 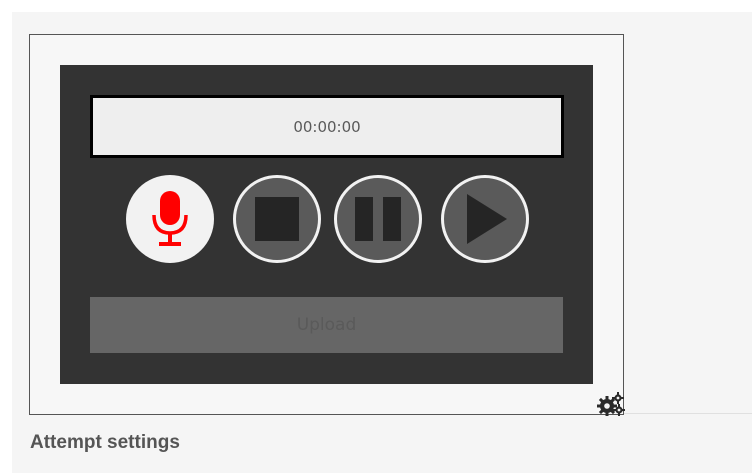 I want to click on divider, so click(x=688, y=413).